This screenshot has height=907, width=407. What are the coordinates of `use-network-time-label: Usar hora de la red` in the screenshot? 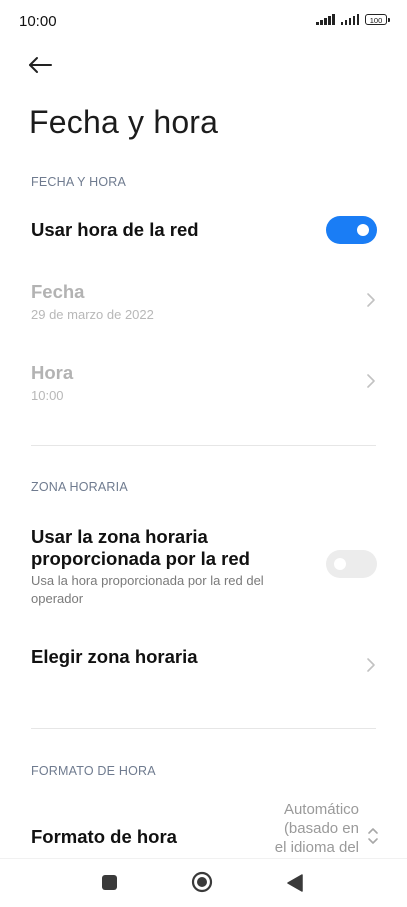 It's located at (115, 229).